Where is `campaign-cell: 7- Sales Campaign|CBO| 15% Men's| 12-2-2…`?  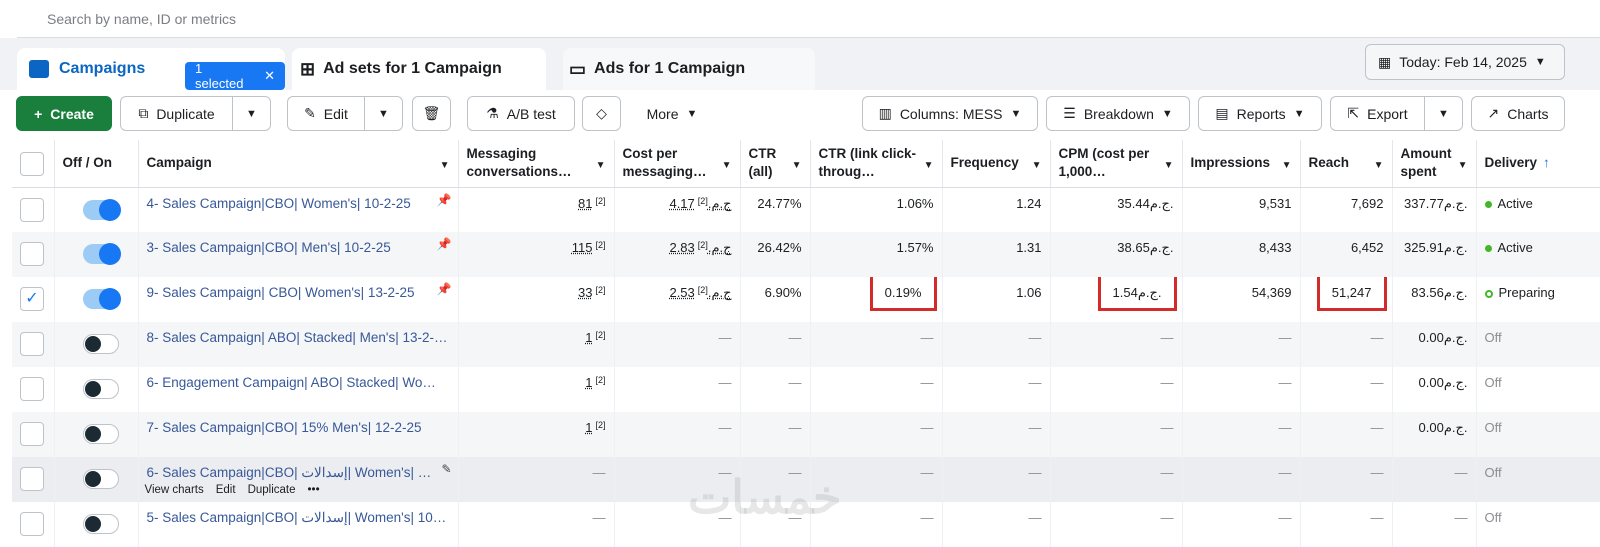
campaign-cell: 7- Sales Campaign|CBO| 15% Men's| 12-2-2… is located at coordinates (298, 434).